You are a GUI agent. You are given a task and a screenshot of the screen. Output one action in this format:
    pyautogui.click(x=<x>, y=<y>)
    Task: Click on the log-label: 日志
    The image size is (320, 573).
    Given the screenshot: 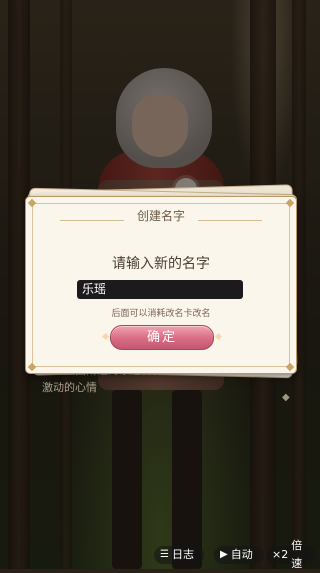 What is the action you would take?
    pyautogui.click(x=182, y=554)
    